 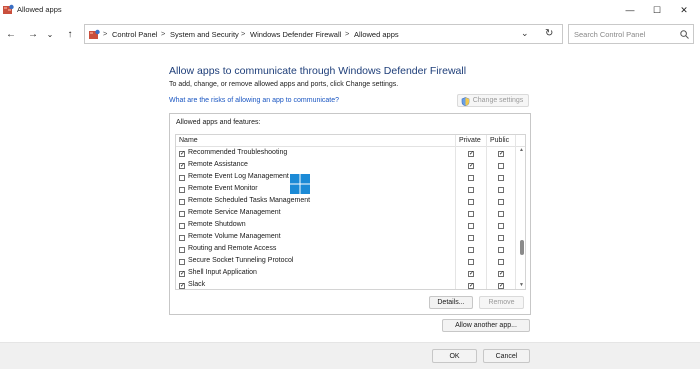 I want to click on column-header-private: Private, so click(x=470, y=140).